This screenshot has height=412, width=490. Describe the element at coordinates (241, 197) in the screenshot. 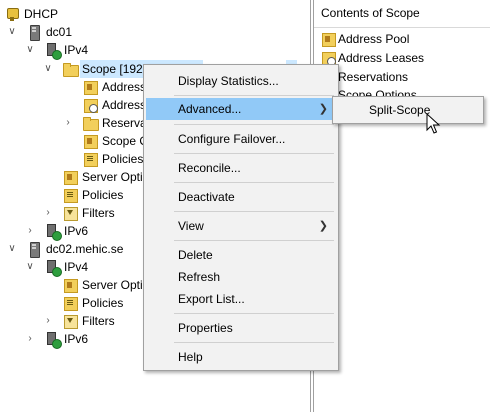

I see `menu-item-deactivate: Deactivate` at that location.